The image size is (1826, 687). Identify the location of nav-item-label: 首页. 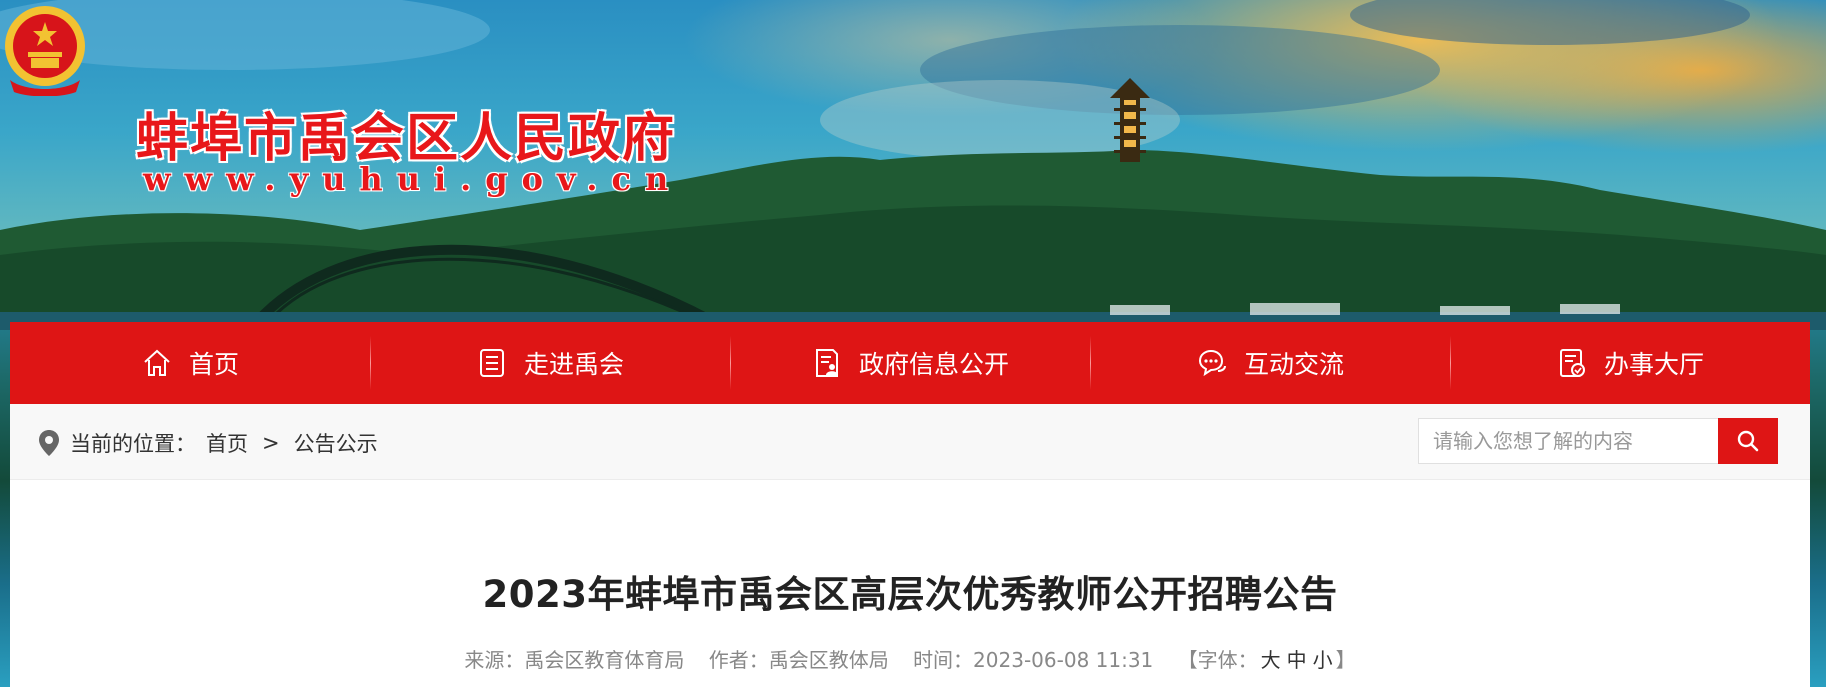
(213, 364).